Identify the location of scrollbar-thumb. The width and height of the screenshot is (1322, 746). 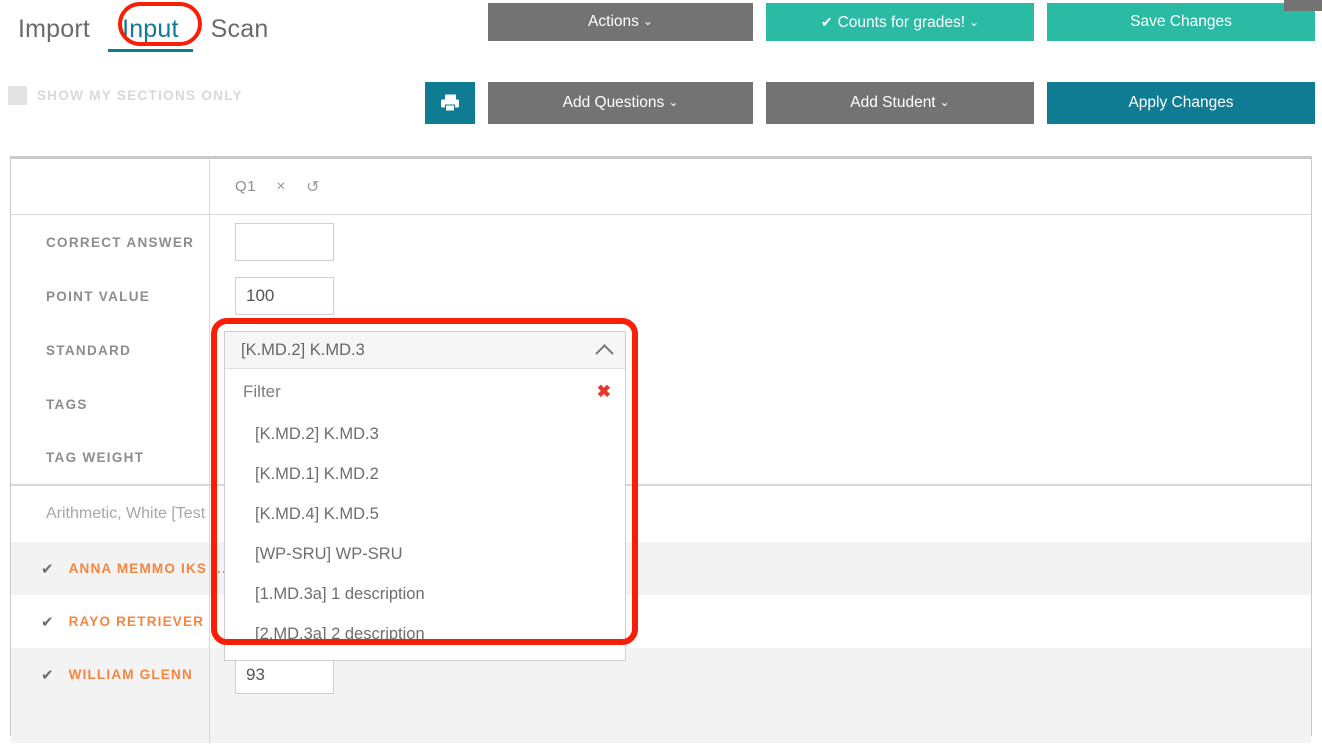
(1303, 5).